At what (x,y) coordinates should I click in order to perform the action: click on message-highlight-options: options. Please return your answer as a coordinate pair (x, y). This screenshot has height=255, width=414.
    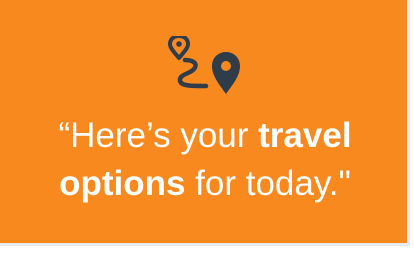
    Looking at the image, I should click on (122, 183).